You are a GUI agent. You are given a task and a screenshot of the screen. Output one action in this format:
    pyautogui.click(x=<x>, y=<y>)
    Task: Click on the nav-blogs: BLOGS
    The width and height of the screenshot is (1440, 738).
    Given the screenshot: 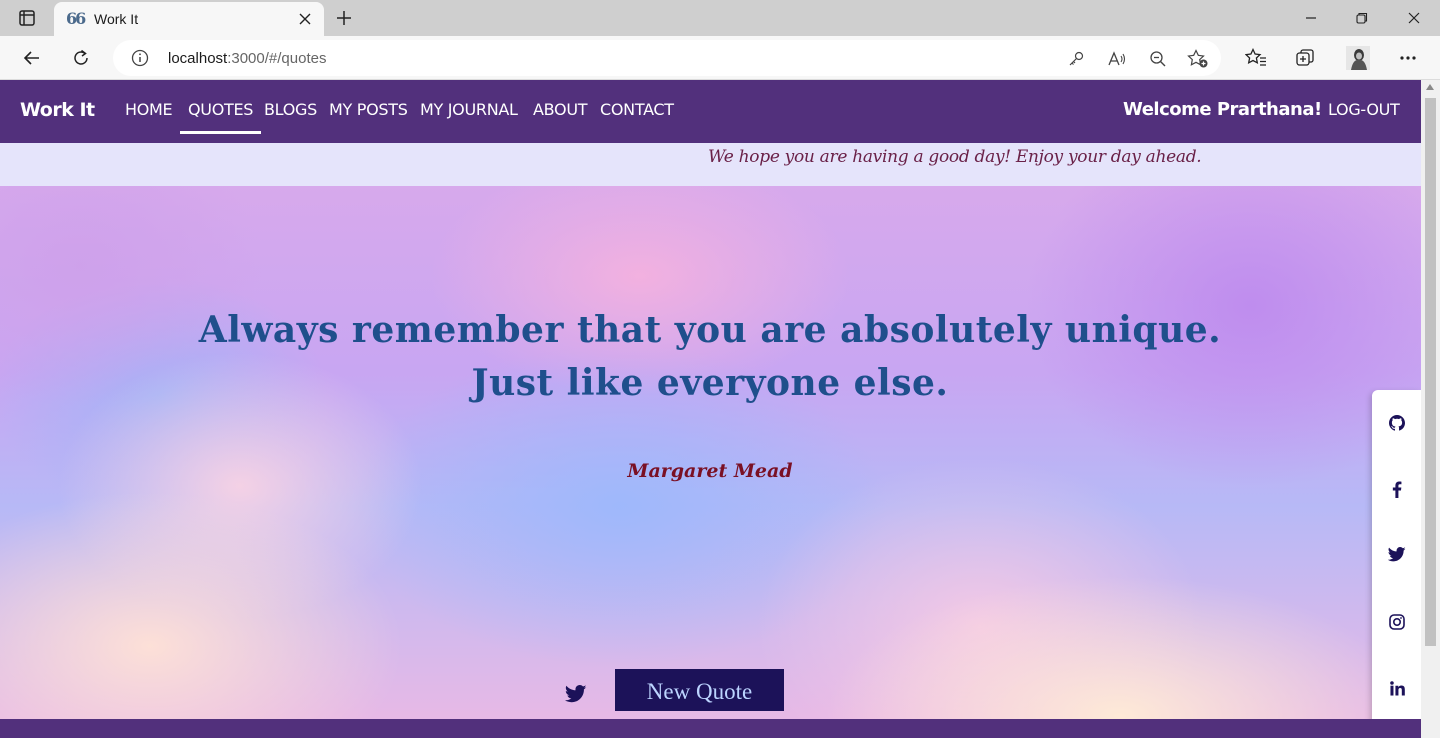 What is the action you would take?
    pyautogui.click(x=290, y=109)
    